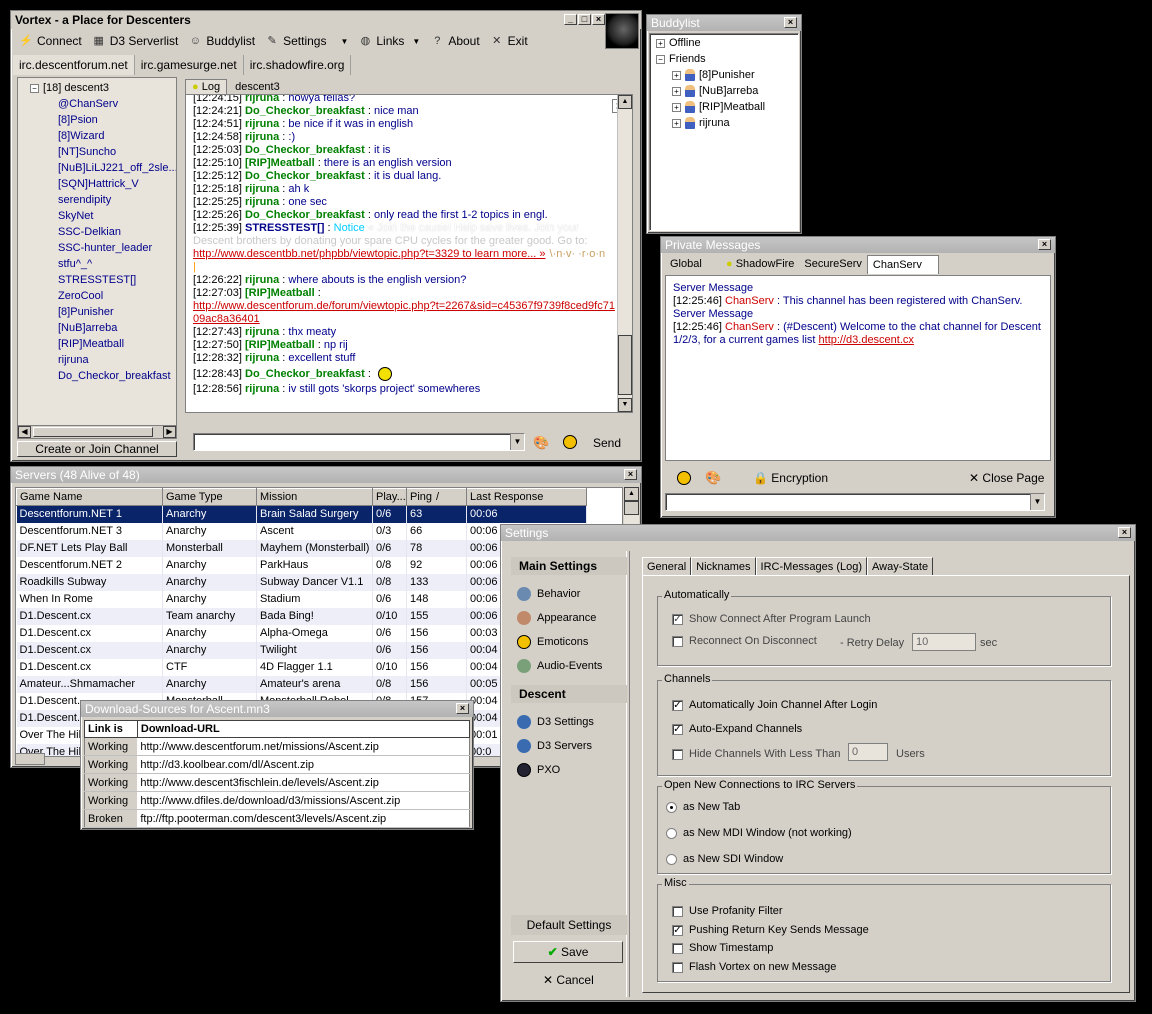  I want to click on tab-nicknames: Nicknames, so click(723, 566).